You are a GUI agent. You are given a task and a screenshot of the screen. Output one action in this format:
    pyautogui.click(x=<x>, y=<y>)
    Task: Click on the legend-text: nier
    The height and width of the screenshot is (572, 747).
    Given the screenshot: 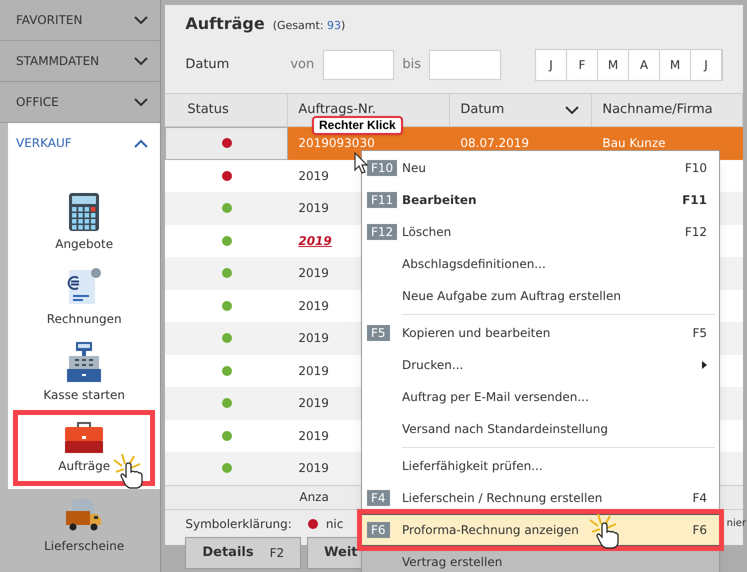 What is the action you would take?
    pyautogui.click(x=736, y=524)
    